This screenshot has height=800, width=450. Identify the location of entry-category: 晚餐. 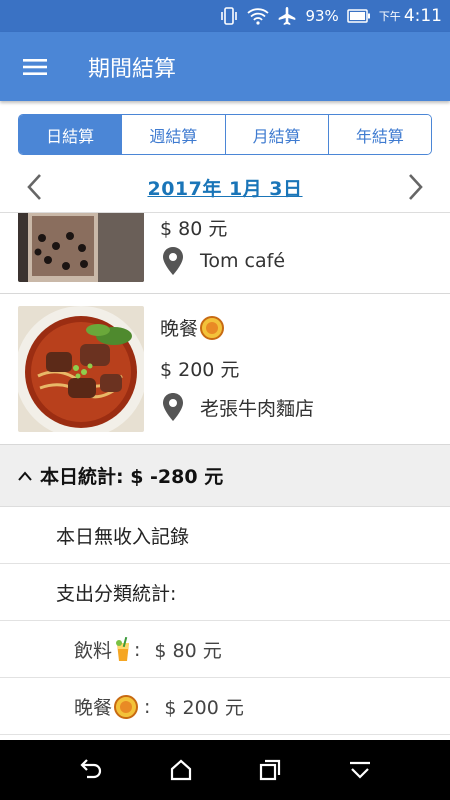
(179, 329).